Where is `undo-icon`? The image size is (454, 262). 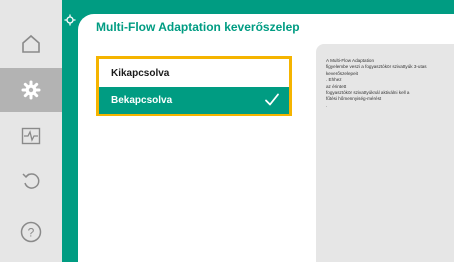
undo-icon is located at coordinates (31, 181).